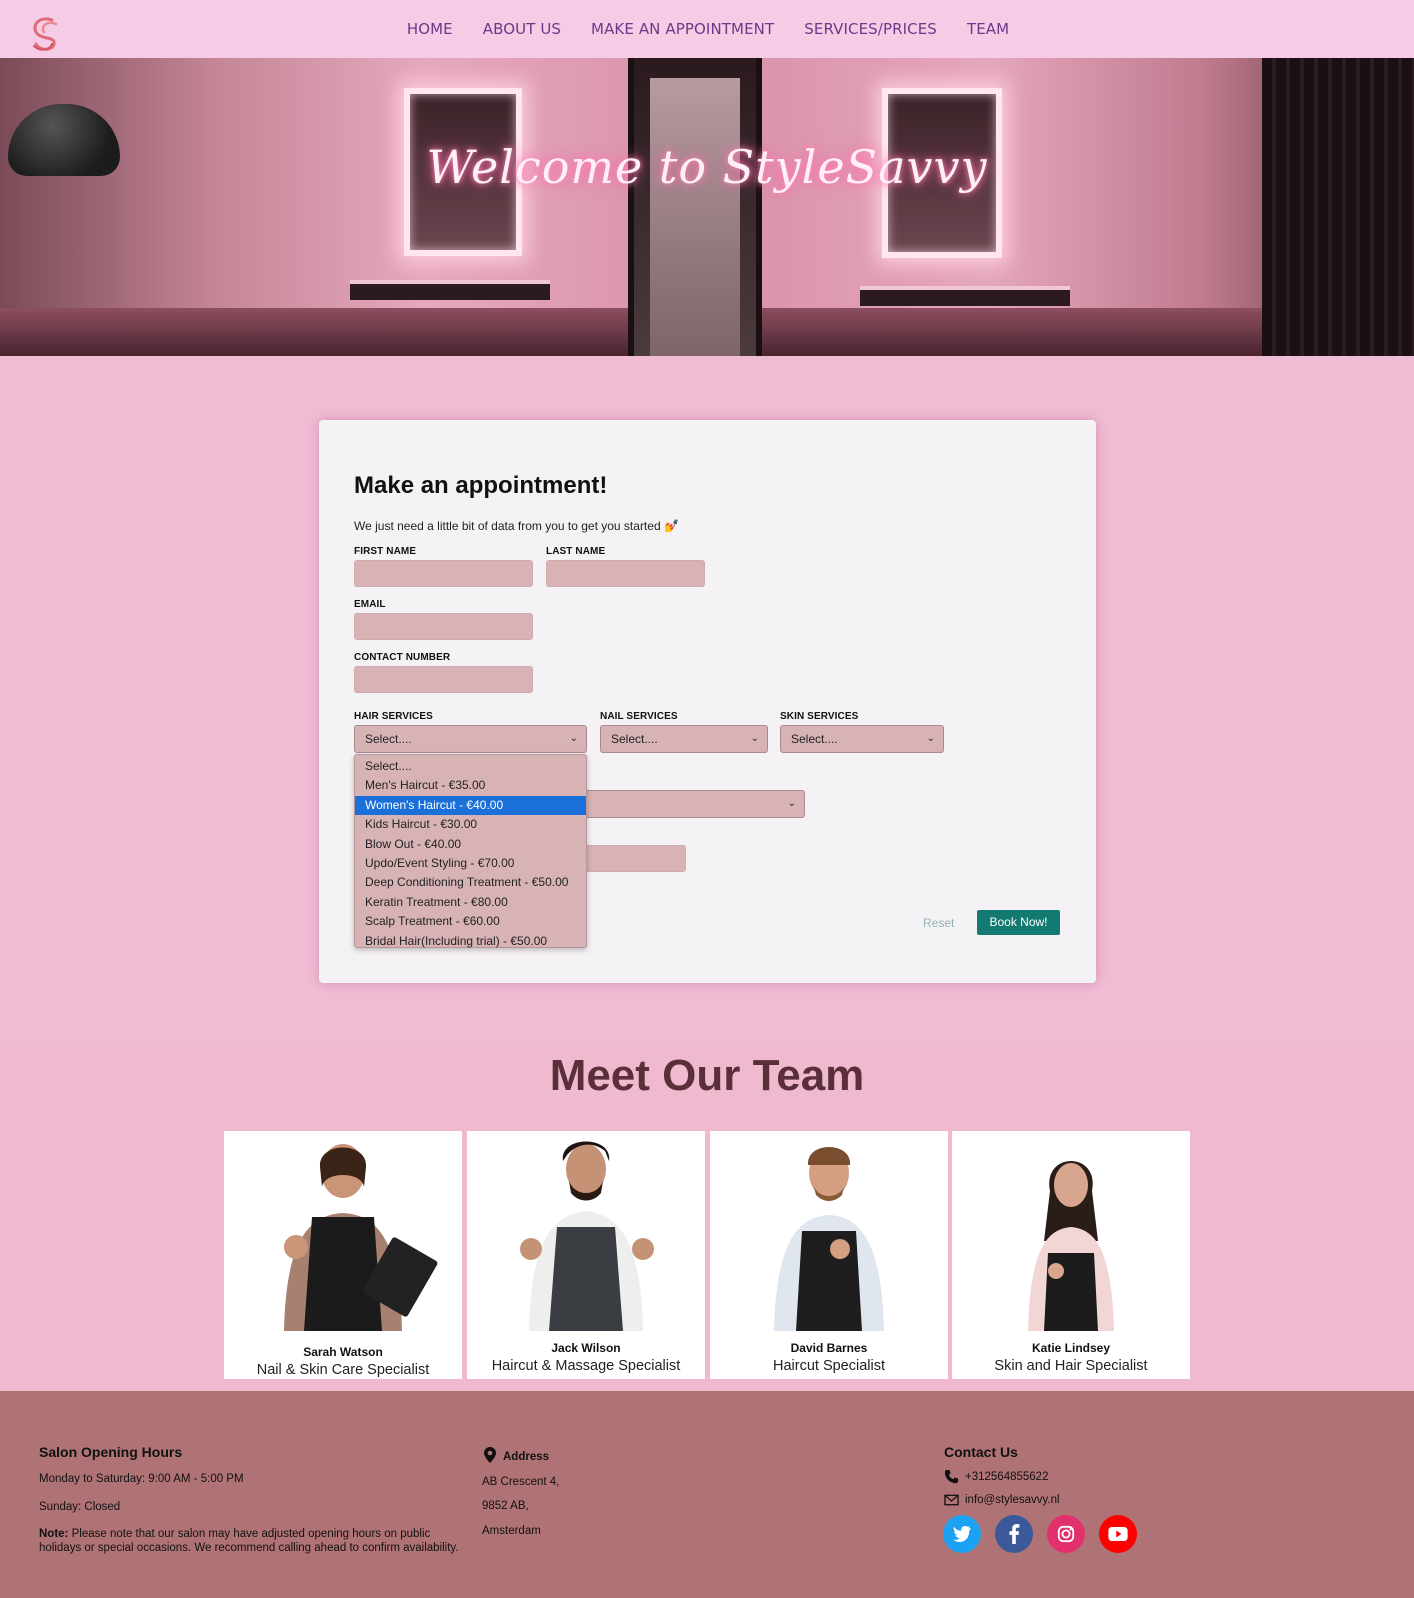 Image resolution: width=1414 pixels, height=1598 pixels. I want to click on nail-services-label: NAIL SERVICES, so click(639, 716).